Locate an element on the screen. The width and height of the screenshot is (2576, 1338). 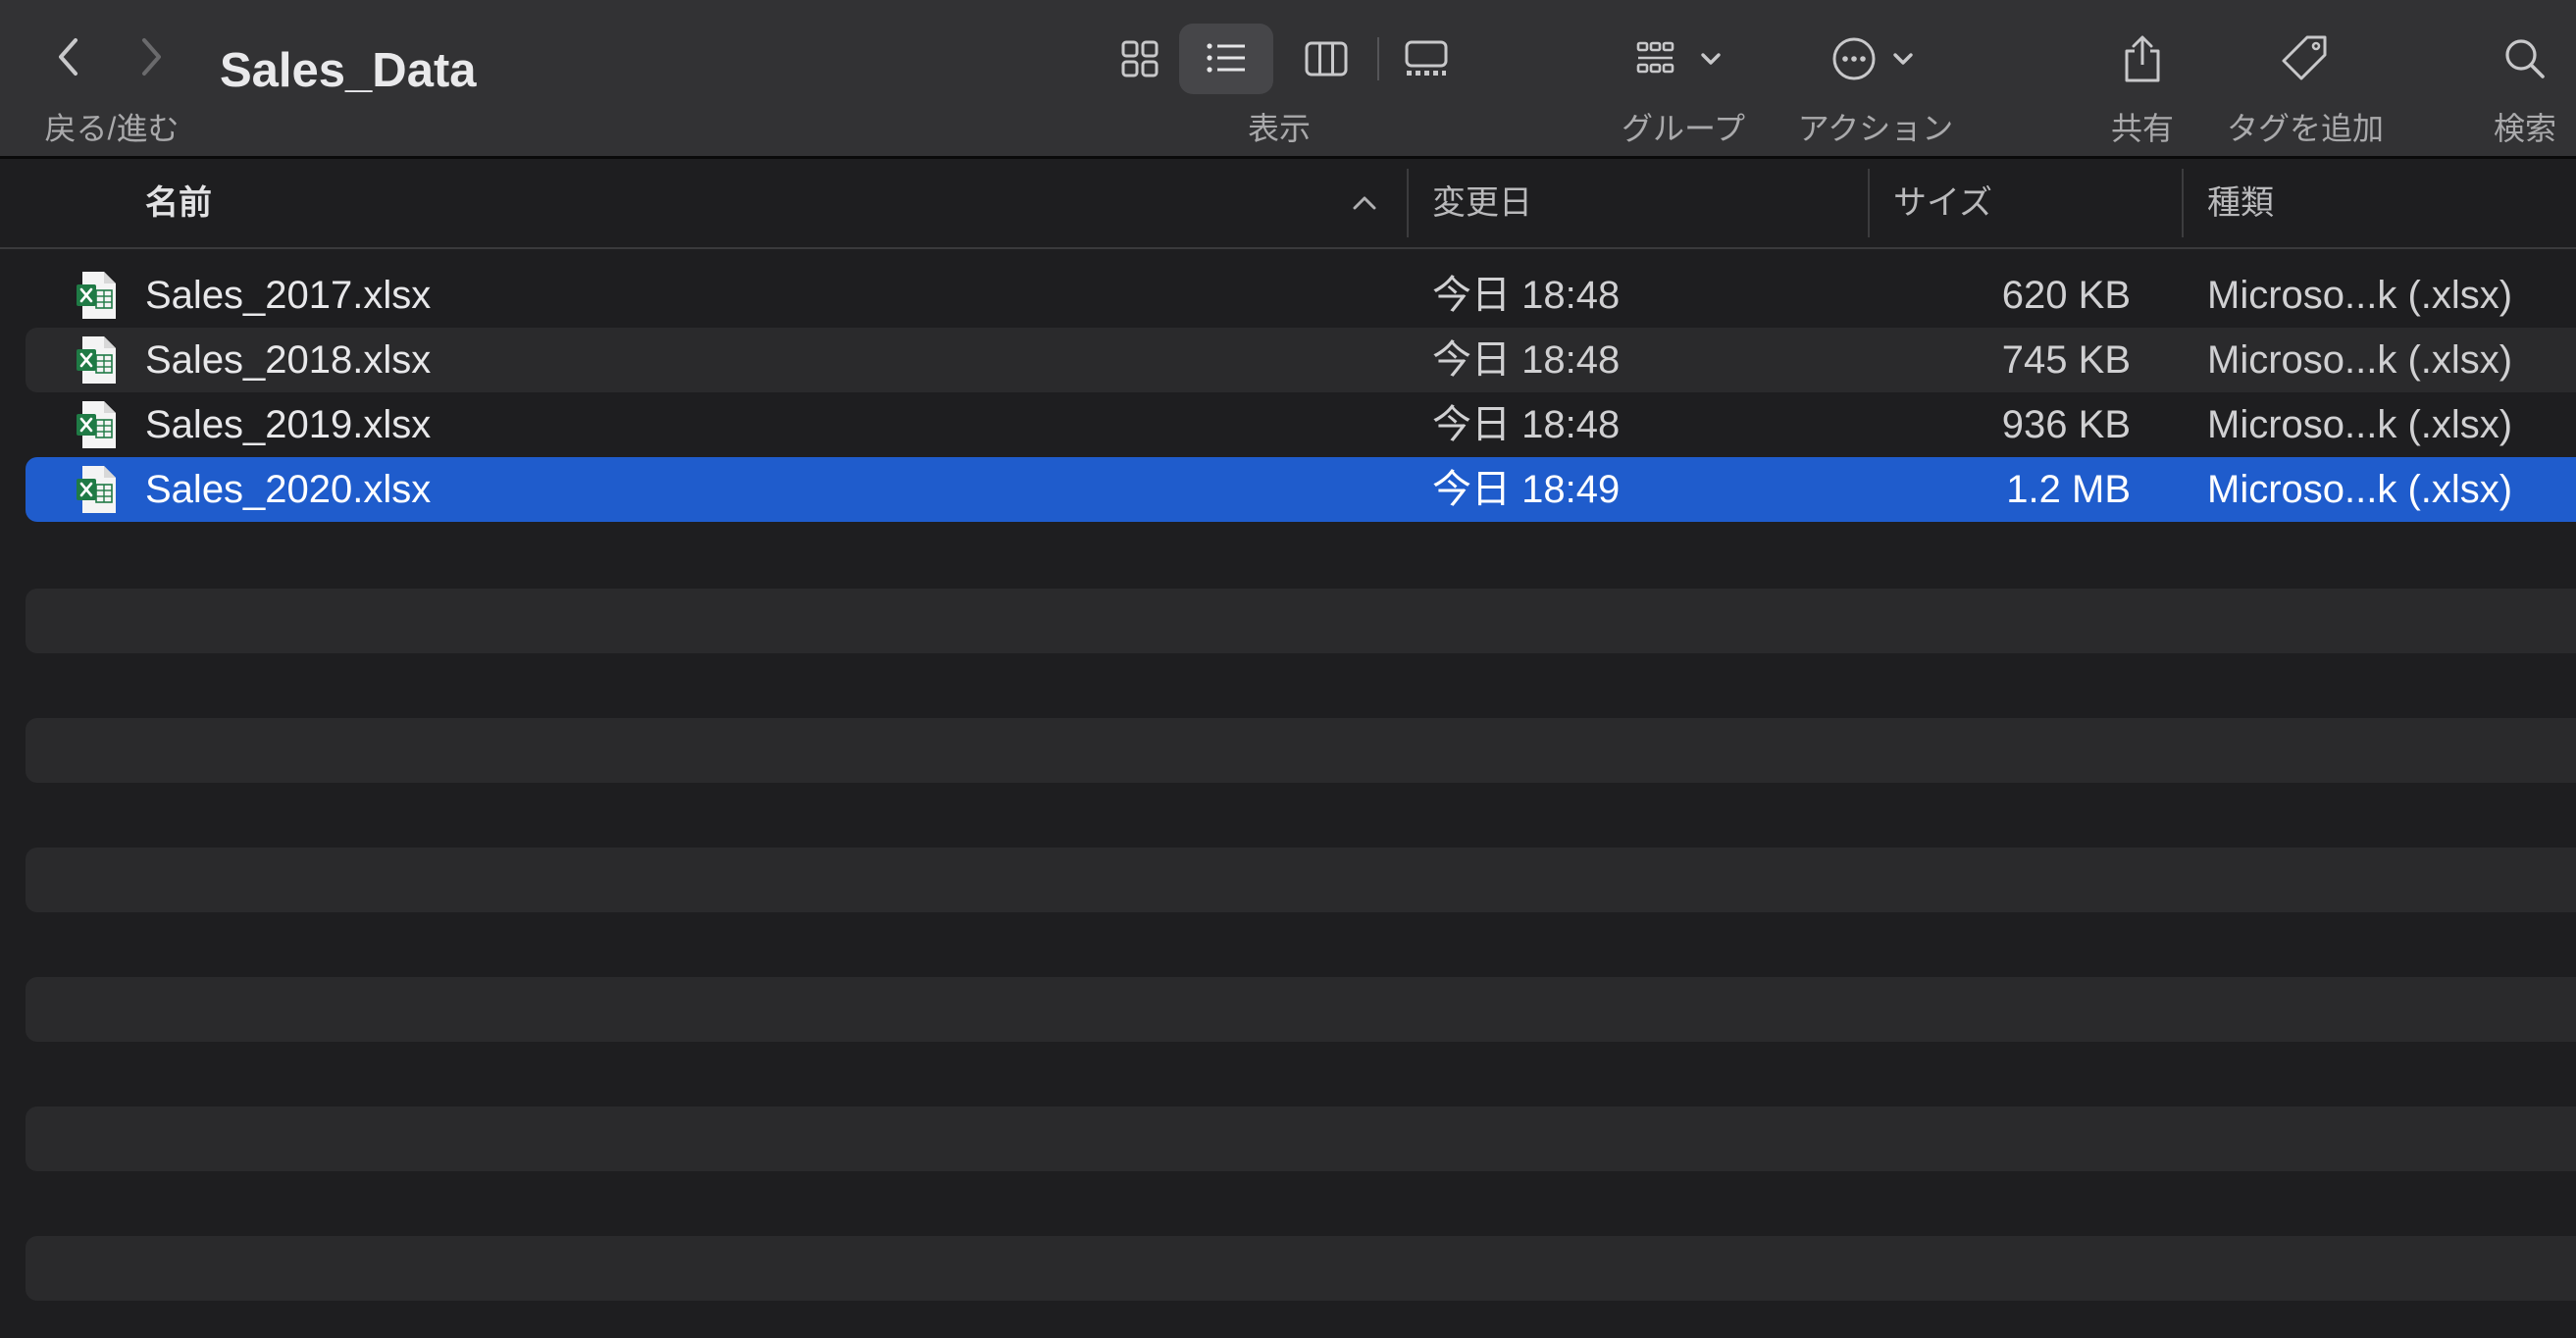
share-button is located at coordinates (2142, 59).